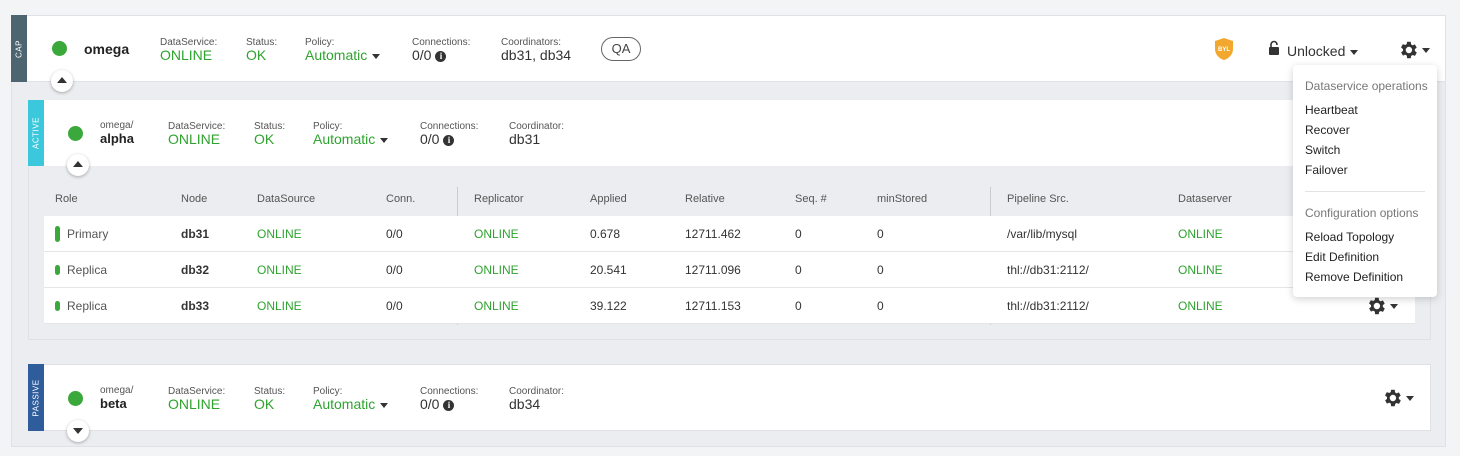  What do you see at coordinates (36, 397) in the screenshot?
I see `passive-side-tab: PASSIVE` at bounding box center [36, 397].